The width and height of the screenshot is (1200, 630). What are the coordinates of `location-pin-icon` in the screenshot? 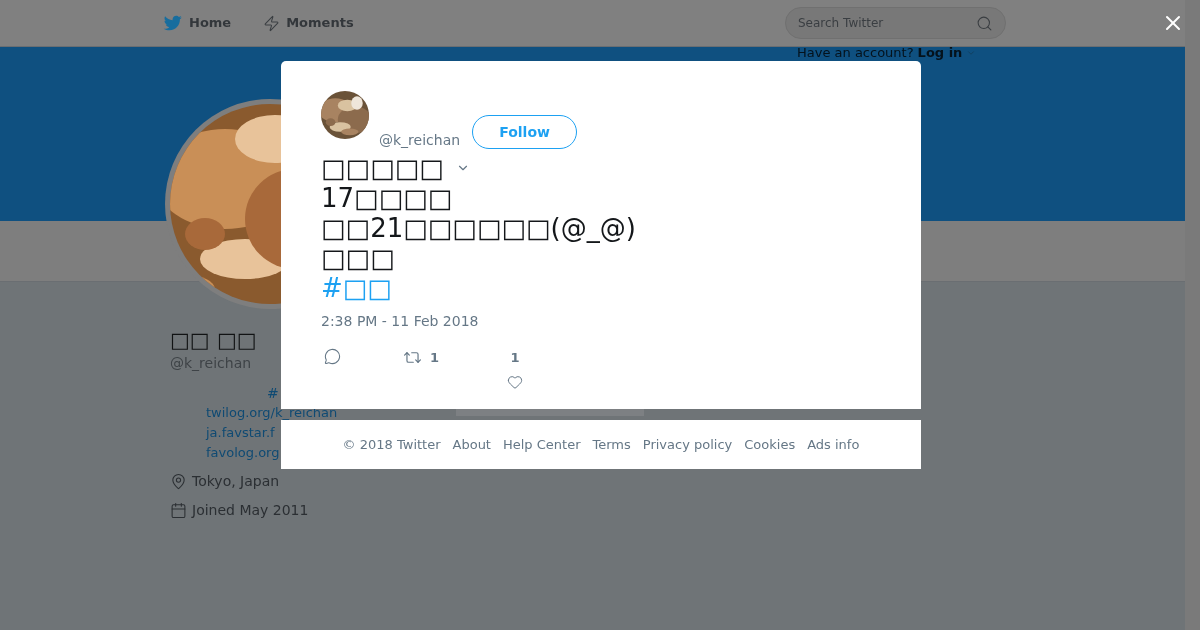 It's located at (178, 481).